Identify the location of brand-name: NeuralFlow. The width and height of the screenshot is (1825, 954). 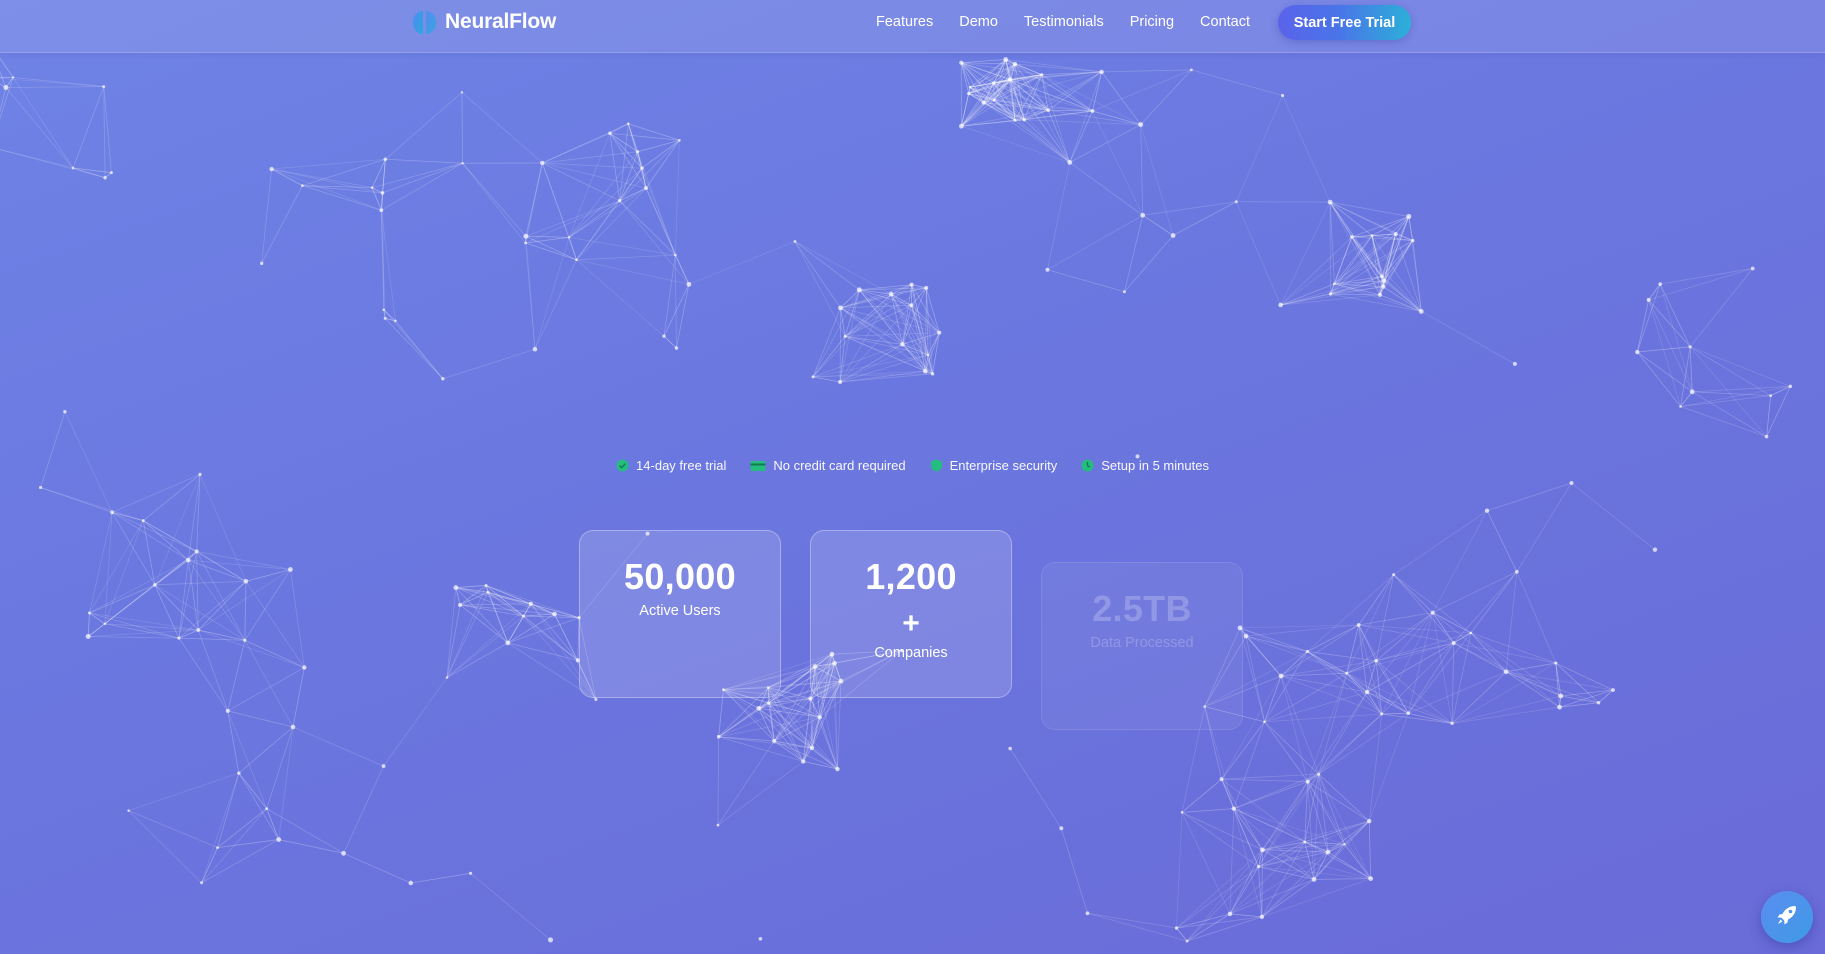
(501, 21).